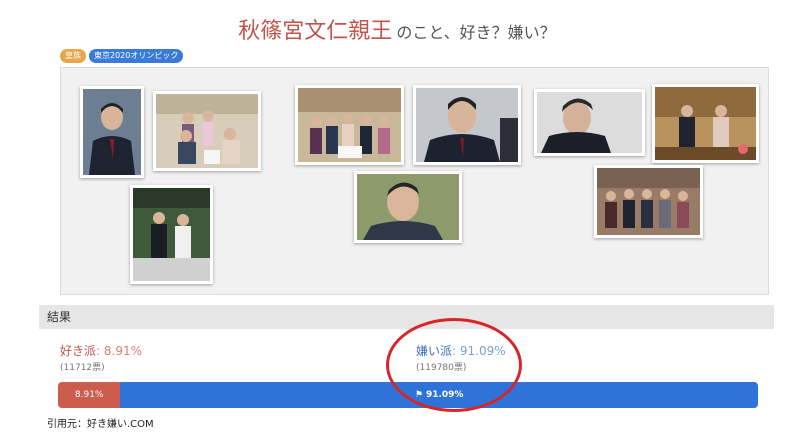 The width and height of the screenshot is (794, 432). Describe the element at coordinates (136, 56) in the screenshot. I see `tag-tokyo-2020: 東京2020オリンピック` at that location.